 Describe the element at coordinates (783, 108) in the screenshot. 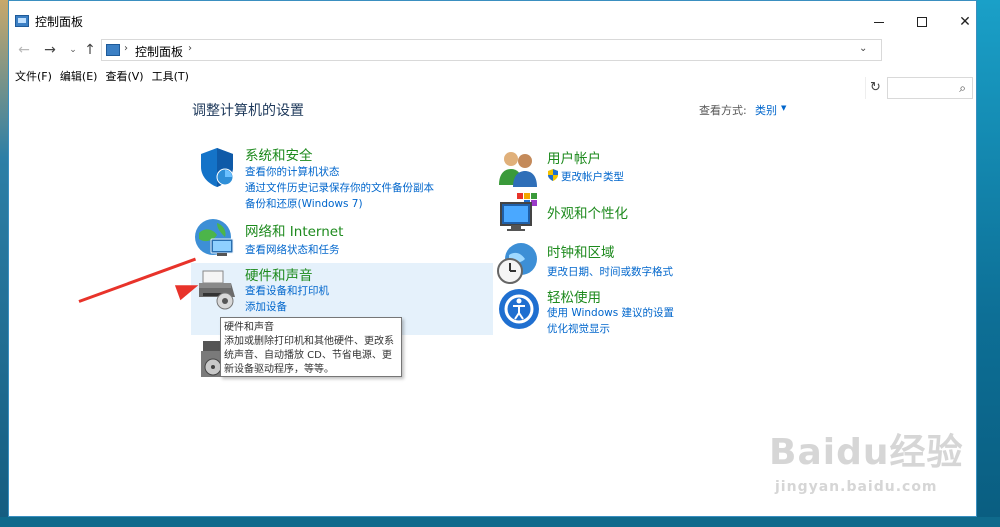

I see `view-by-chevron-icon: ▼` at that location.